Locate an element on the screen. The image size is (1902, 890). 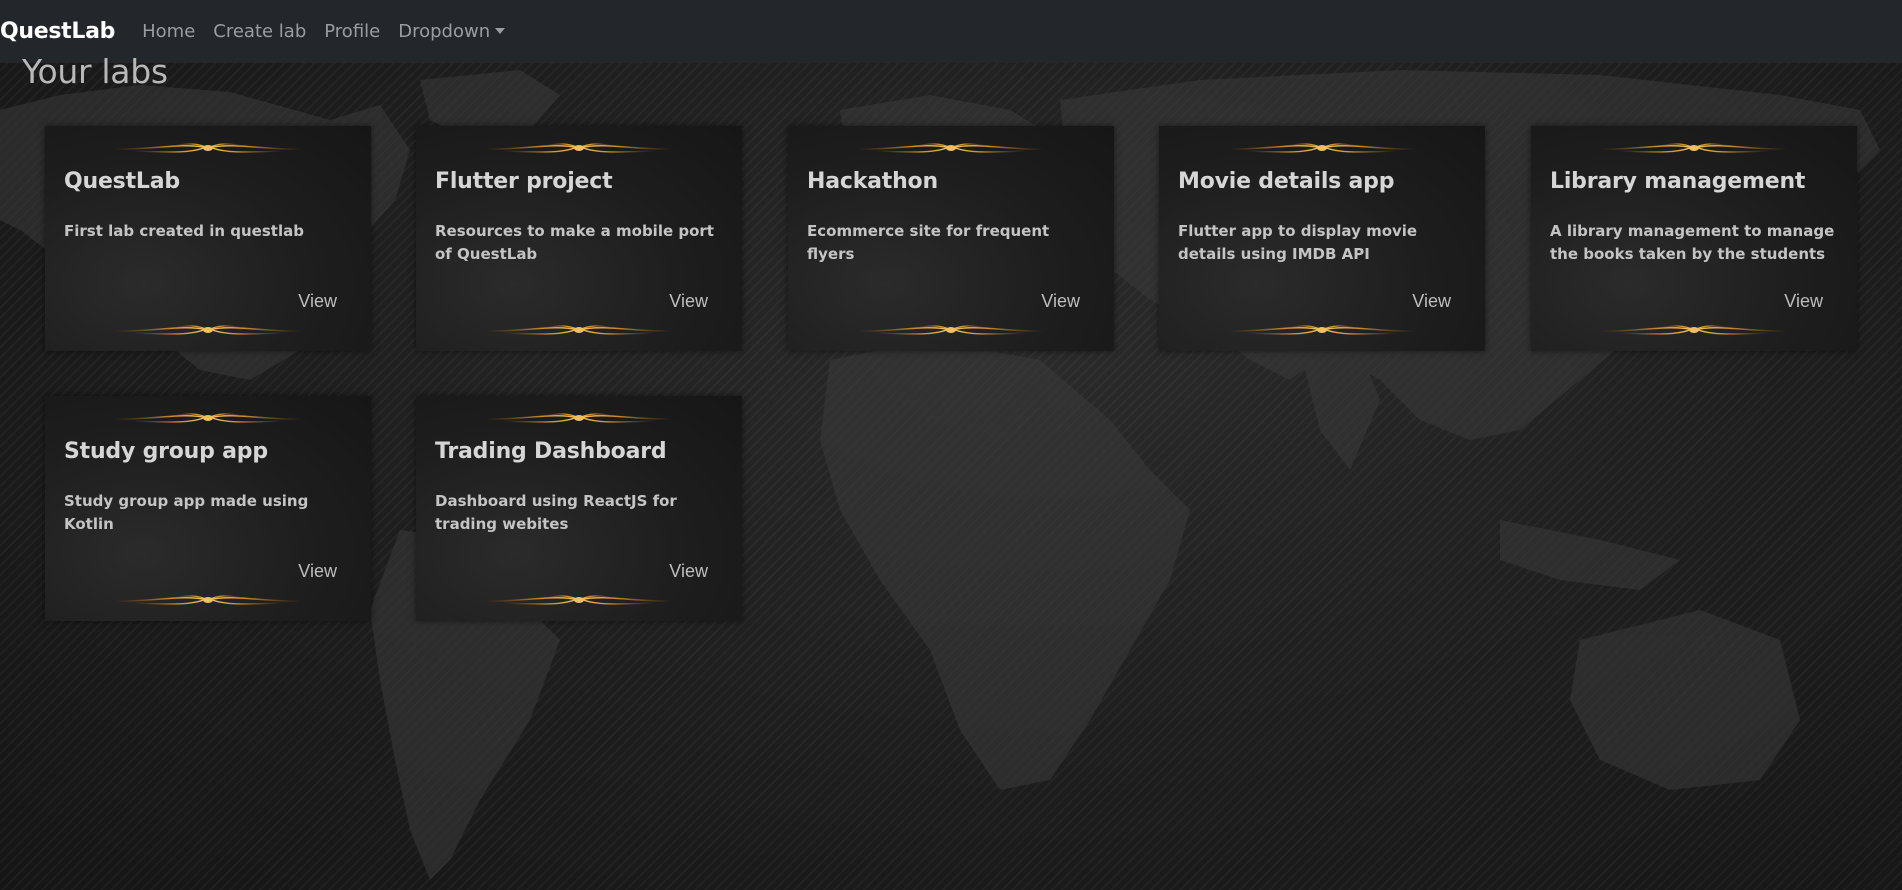
brand-logo-link: QuestLab is located at coordinates (57, 31).